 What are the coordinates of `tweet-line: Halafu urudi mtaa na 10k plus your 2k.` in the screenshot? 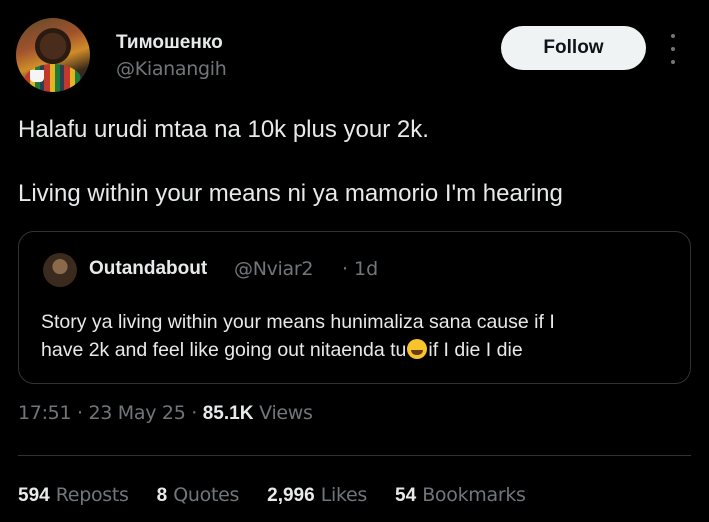 It's located at (223, 129).